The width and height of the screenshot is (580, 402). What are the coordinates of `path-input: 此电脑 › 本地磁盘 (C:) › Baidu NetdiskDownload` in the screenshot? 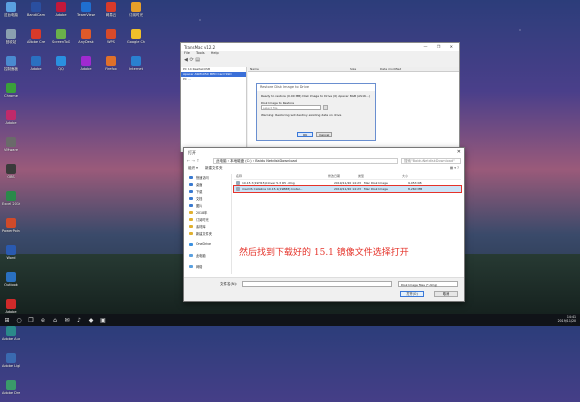 It's located at (305, 160).